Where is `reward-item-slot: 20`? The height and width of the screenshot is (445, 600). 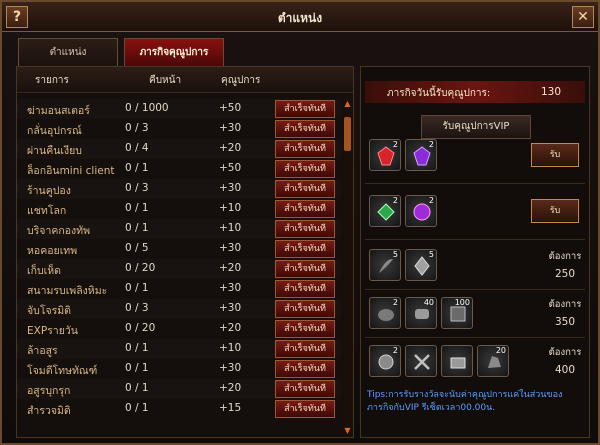
reward-item-slot: 20 is located at coordinates (493, 361).